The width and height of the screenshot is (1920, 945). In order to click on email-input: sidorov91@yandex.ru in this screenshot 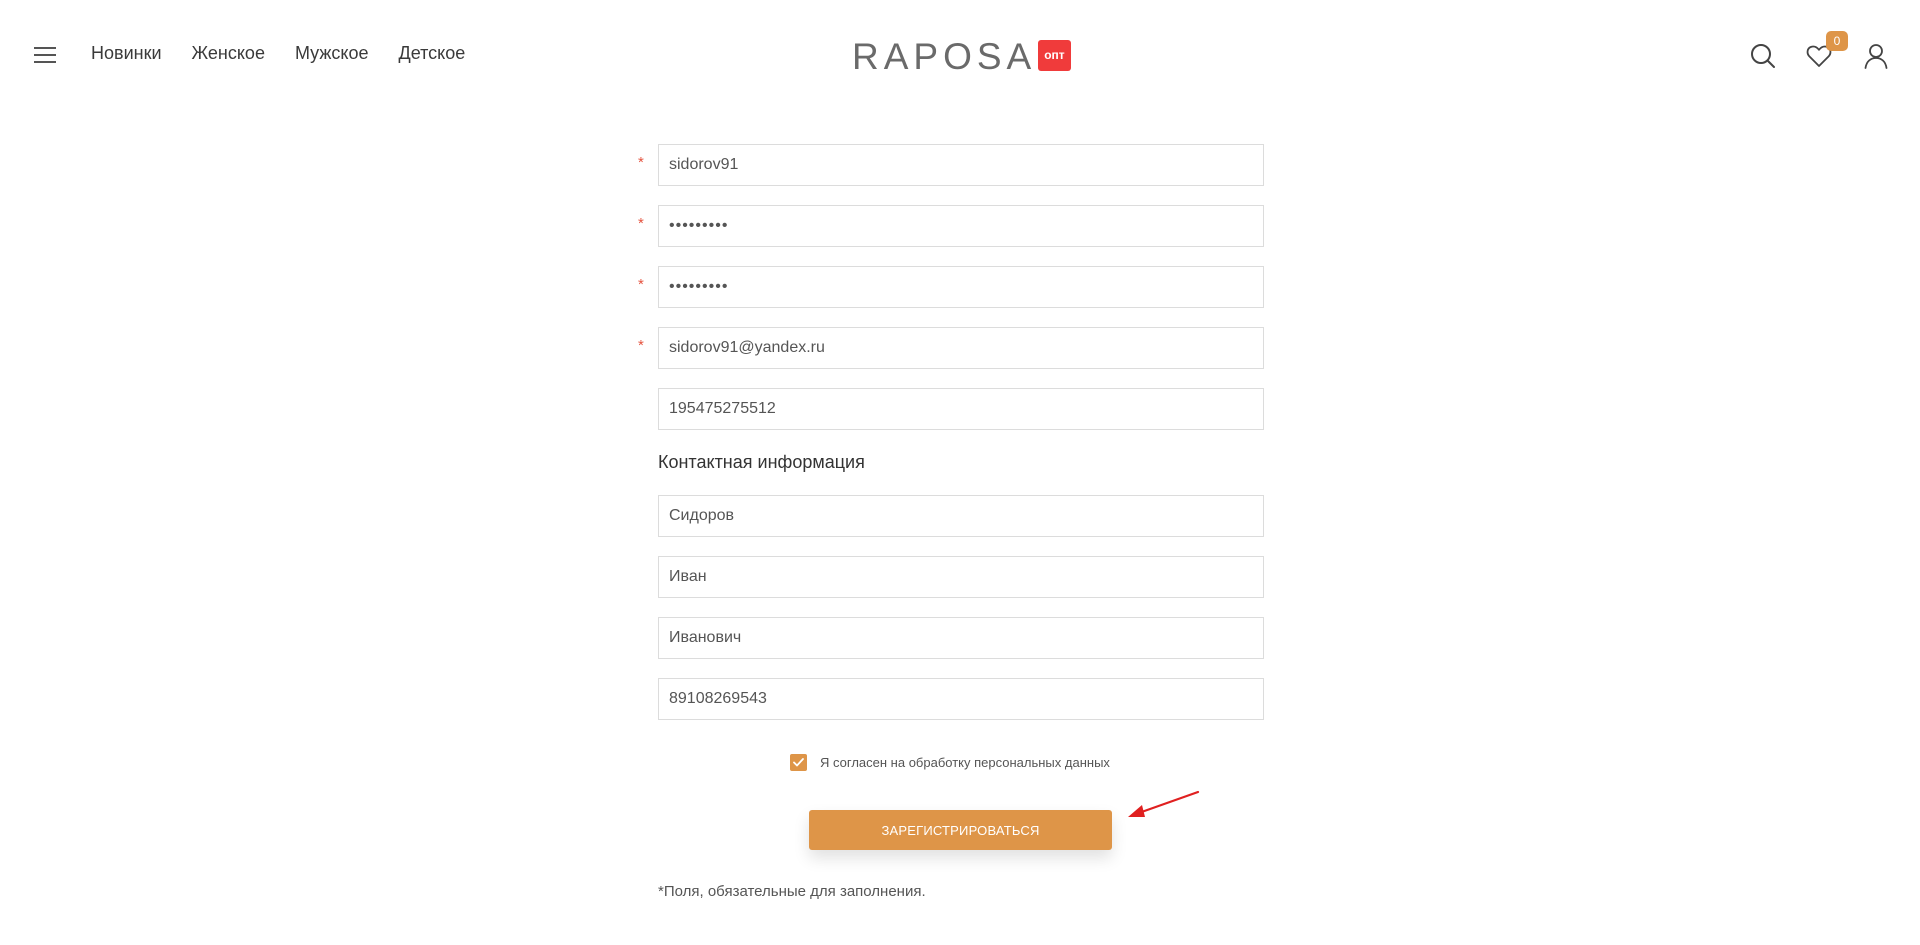, I will do `click(961, 348)`.